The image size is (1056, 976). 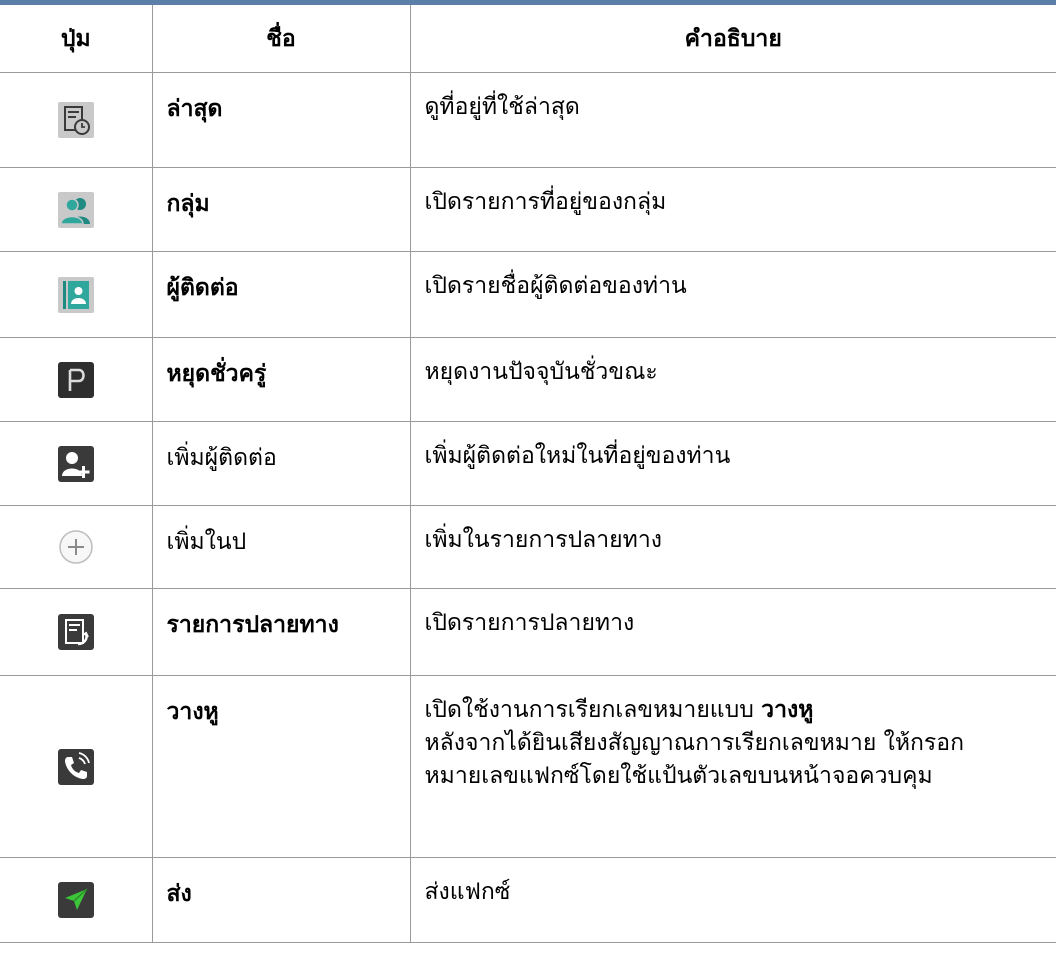 What do you see at coordinates (280, 463) in the screenshot?
I see `row-name: เพิ่มผู้ติดต่อ` at bounding box center [280, 463].